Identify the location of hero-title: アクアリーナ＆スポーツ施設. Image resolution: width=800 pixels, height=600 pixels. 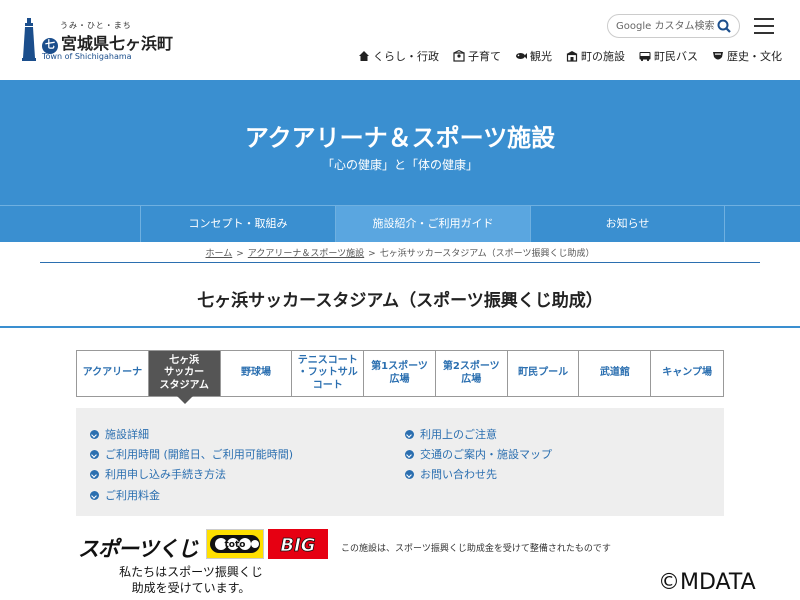
(400, 138).